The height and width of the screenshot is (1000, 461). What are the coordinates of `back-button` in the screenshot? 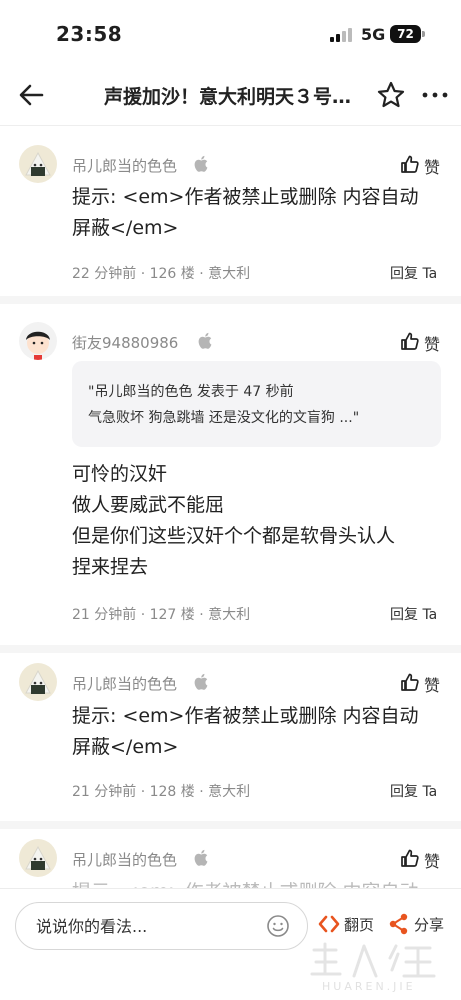 It's located at (32, 95).